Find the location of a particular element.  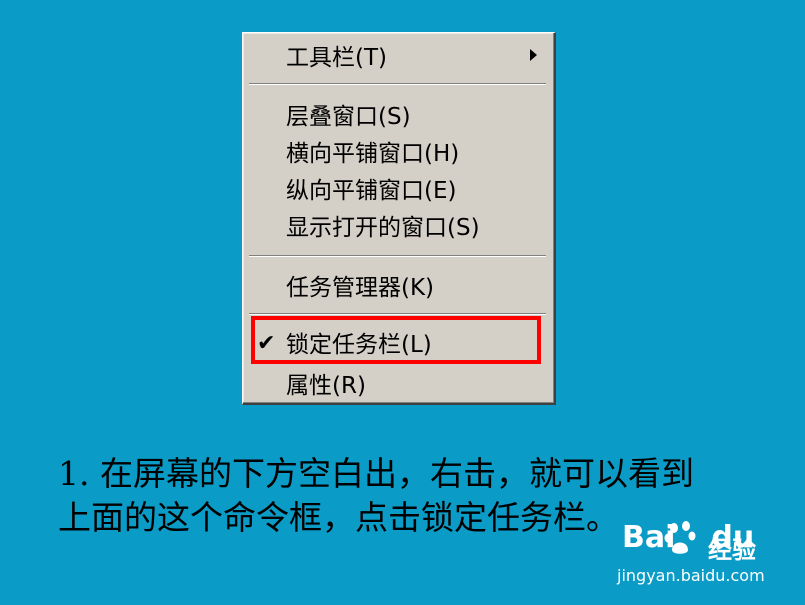

menu-item-label: 属性(R) is located at coordinates (326, 386).